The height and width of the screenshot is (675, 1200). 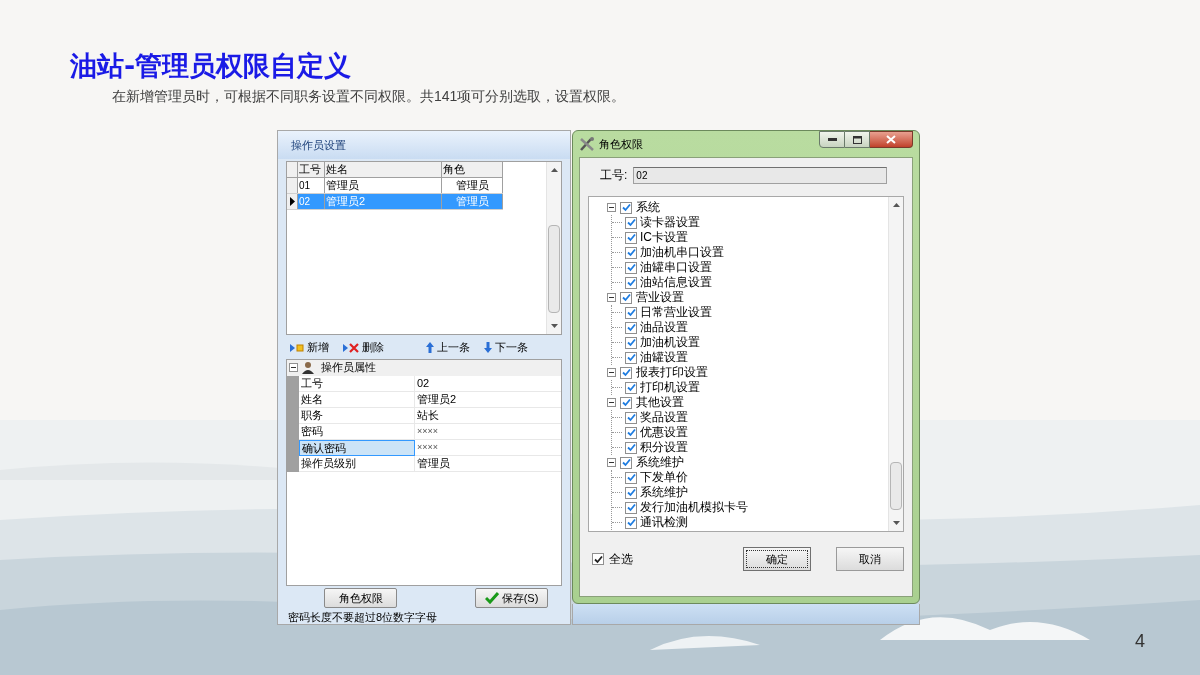 I want to click on maximize-button, so click(x=857, y=139).